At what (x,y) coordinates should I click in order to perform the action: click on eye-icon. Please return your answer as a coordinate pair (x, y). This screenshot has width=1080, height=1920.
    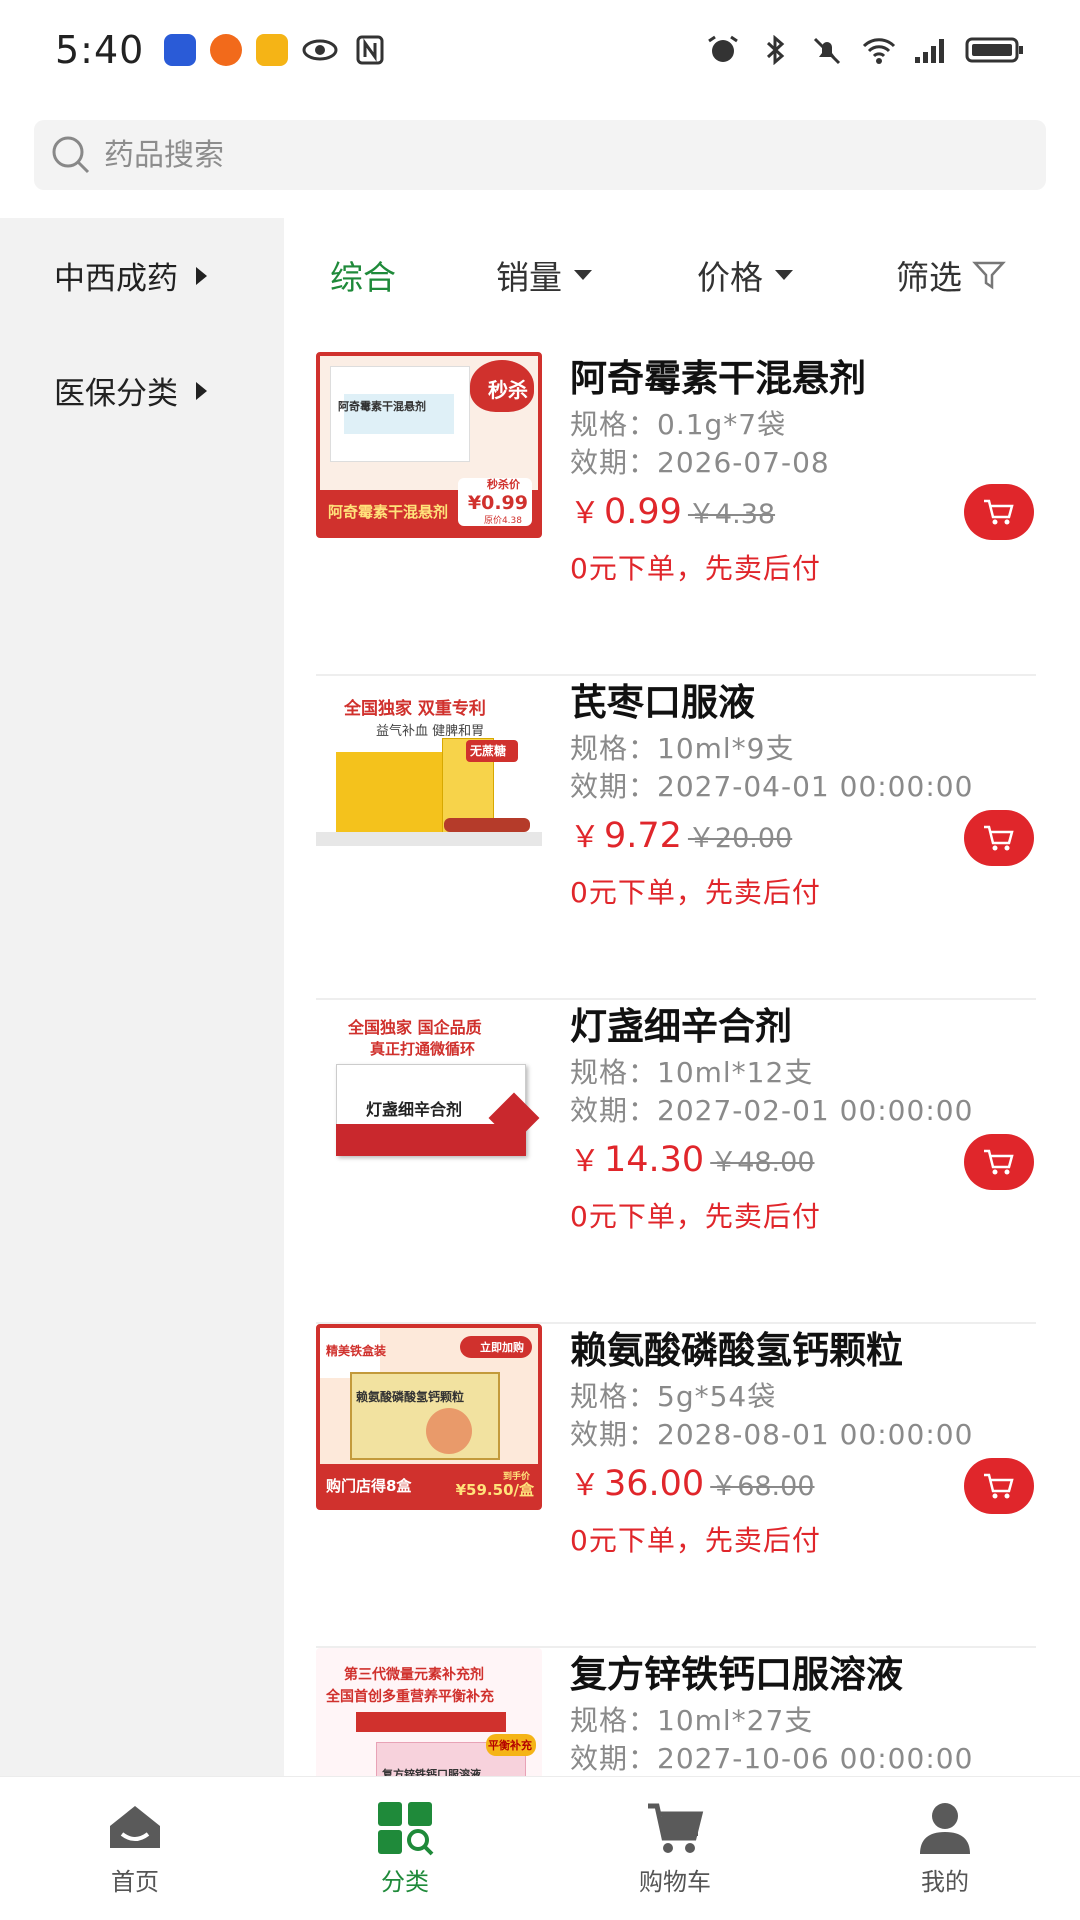
    Looking at the image, I should click on (320, 50).